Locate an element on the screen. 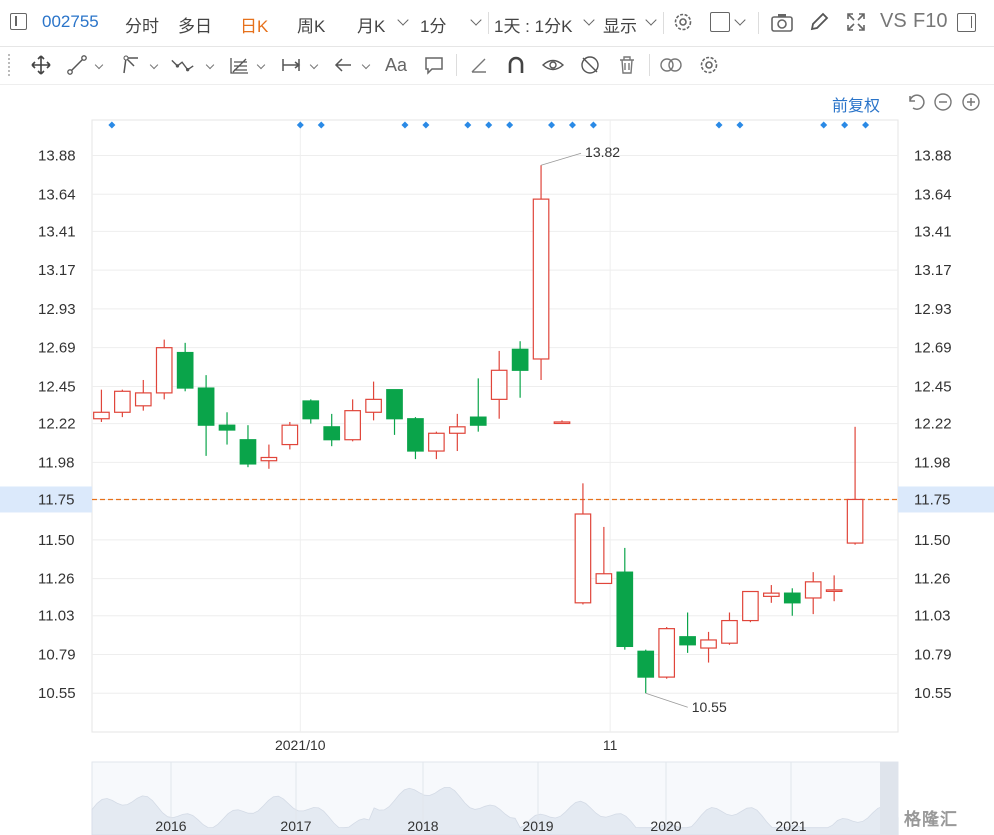  sidebar-toggle-icon is located at coordinates (18, 21).